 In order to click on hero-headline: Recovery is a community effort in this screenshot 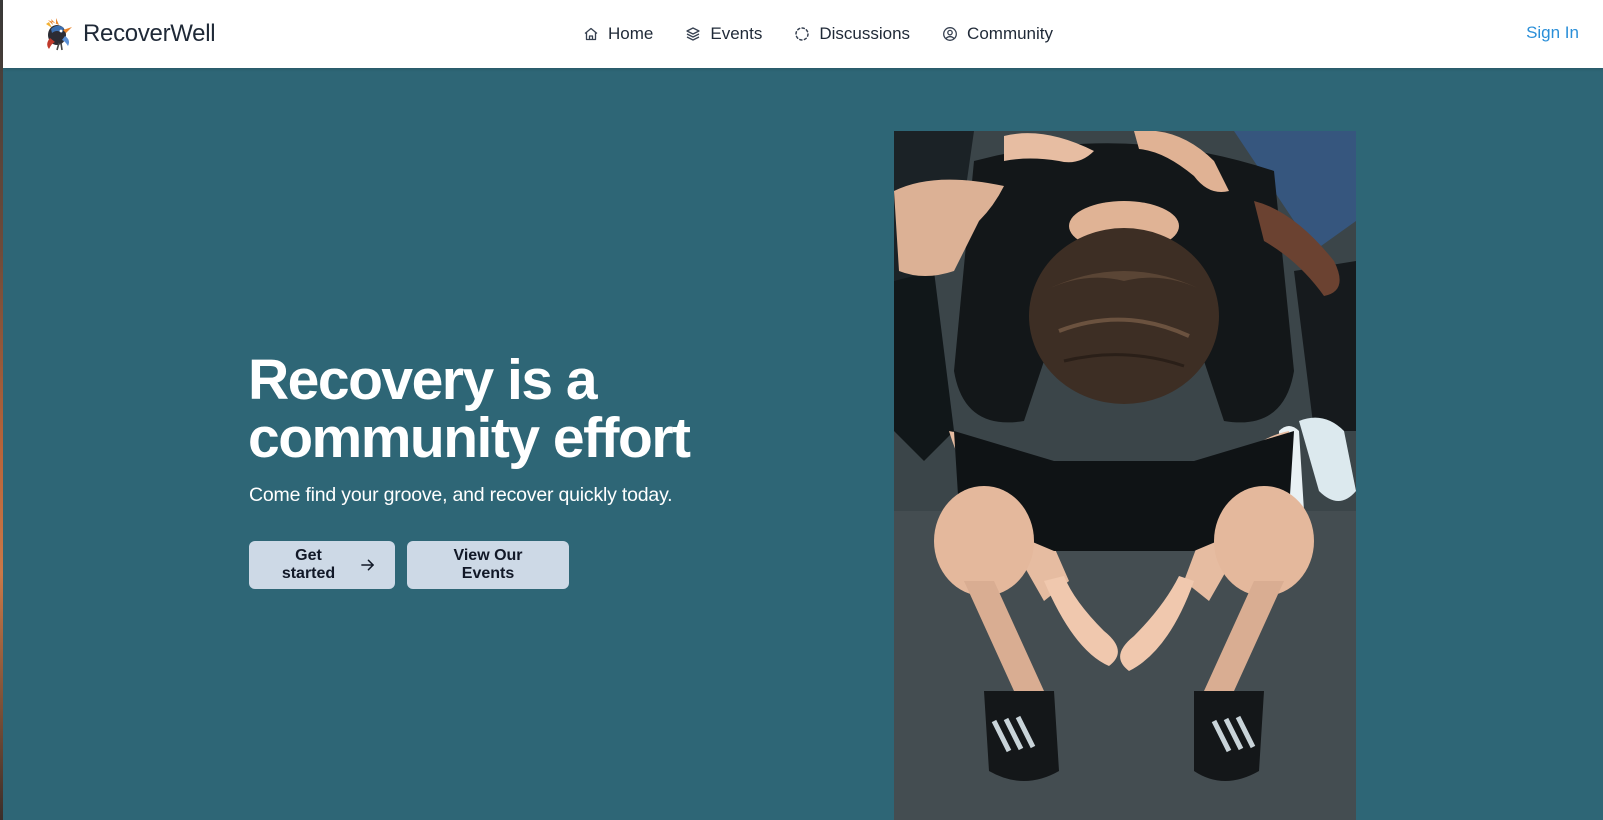, I will do `click(528, 409)`.